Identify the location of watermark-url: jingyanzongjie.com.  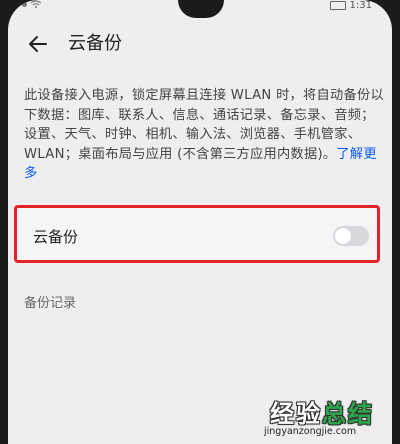
(310, 431).